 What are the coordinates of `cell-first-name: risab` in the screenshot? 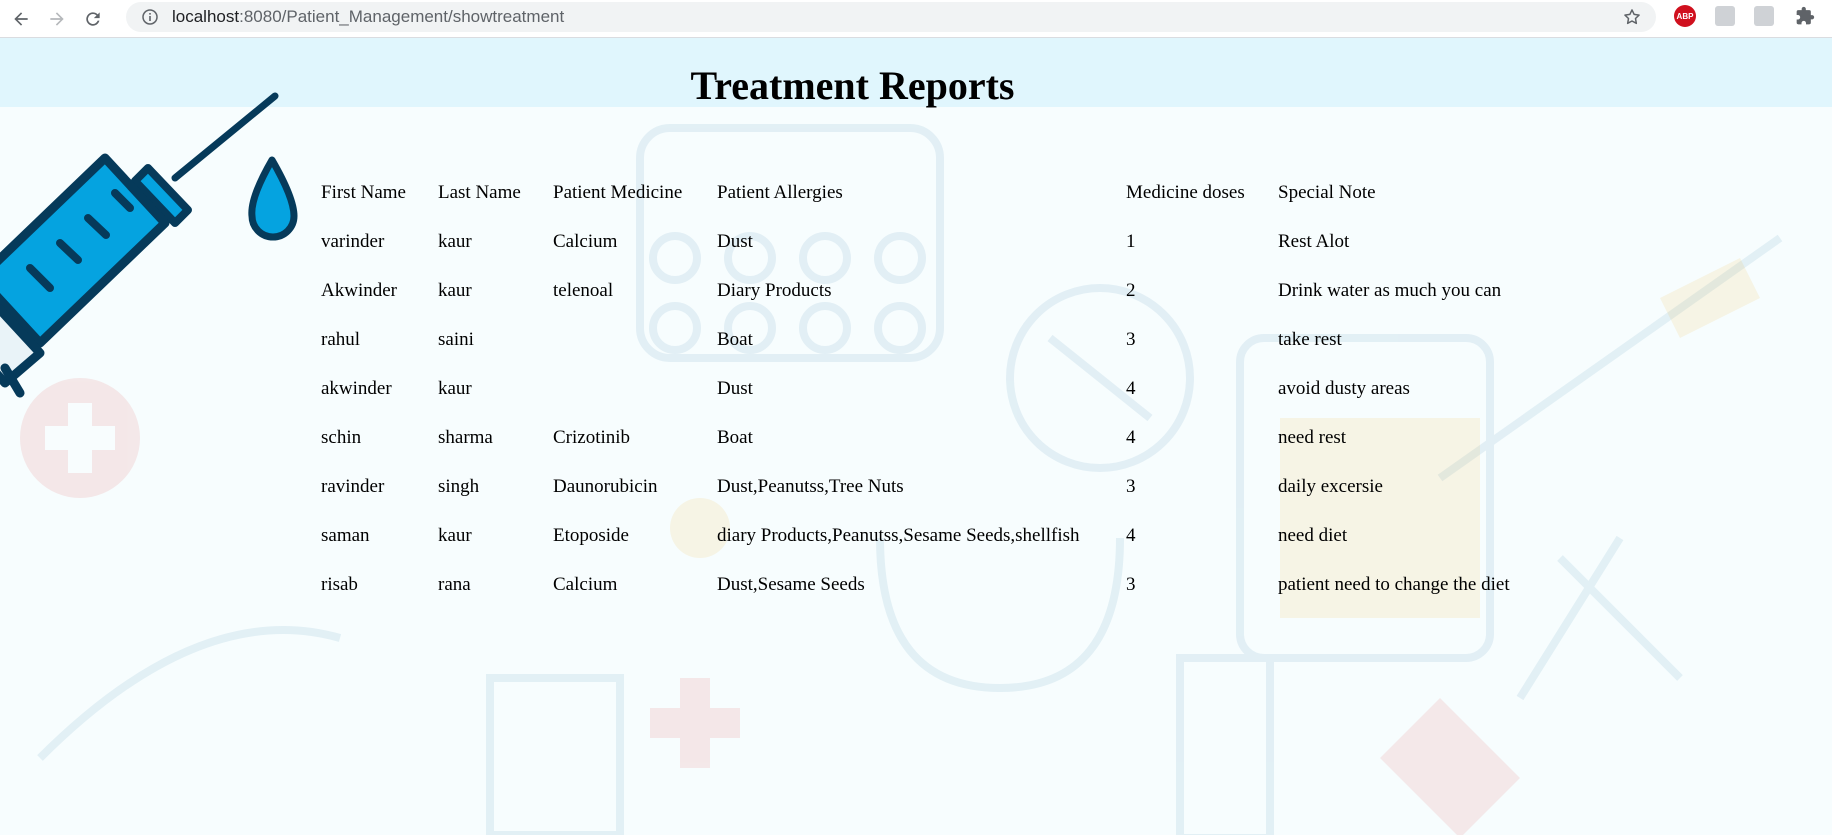 It's located at (339, 584).